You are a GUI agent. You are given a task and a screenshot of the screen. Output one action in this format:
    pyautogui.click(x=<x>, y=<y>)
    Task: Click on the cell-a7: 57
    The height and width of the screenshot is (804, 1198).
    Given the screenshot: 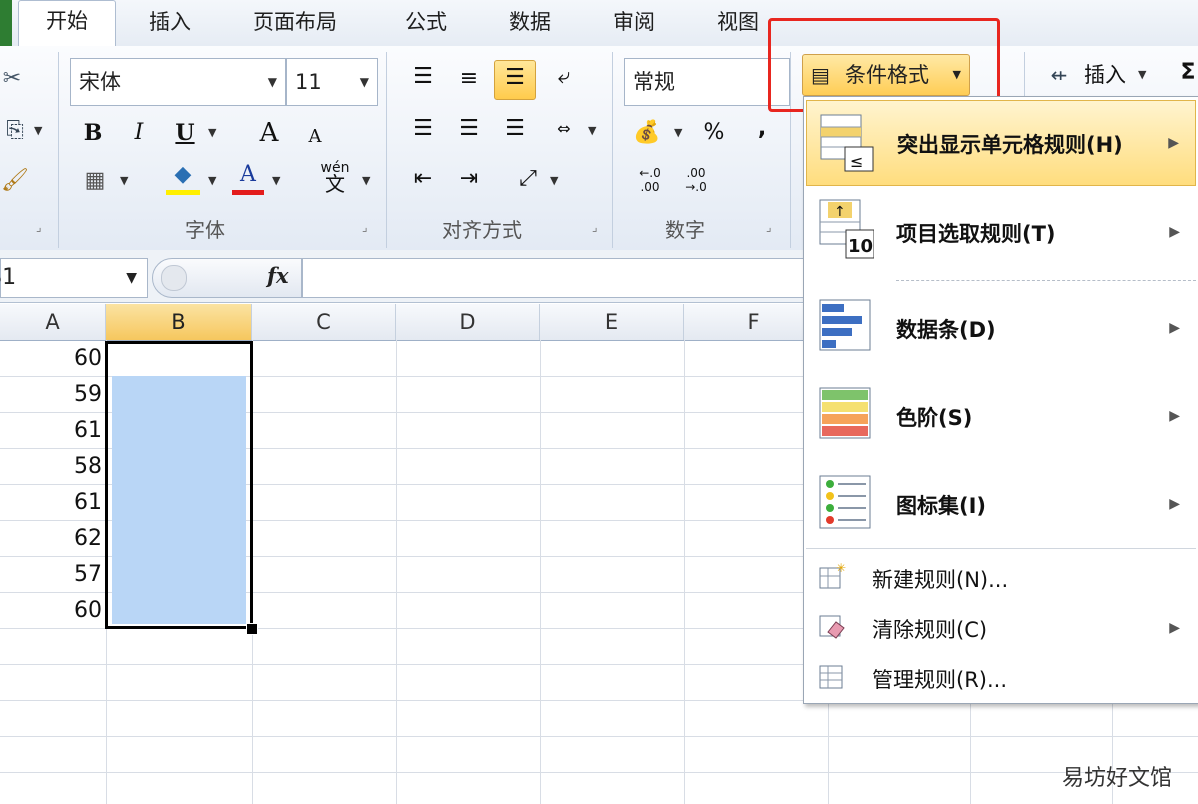 What is the action you would take?
    pyautogui.click(x=51, y=575)
    